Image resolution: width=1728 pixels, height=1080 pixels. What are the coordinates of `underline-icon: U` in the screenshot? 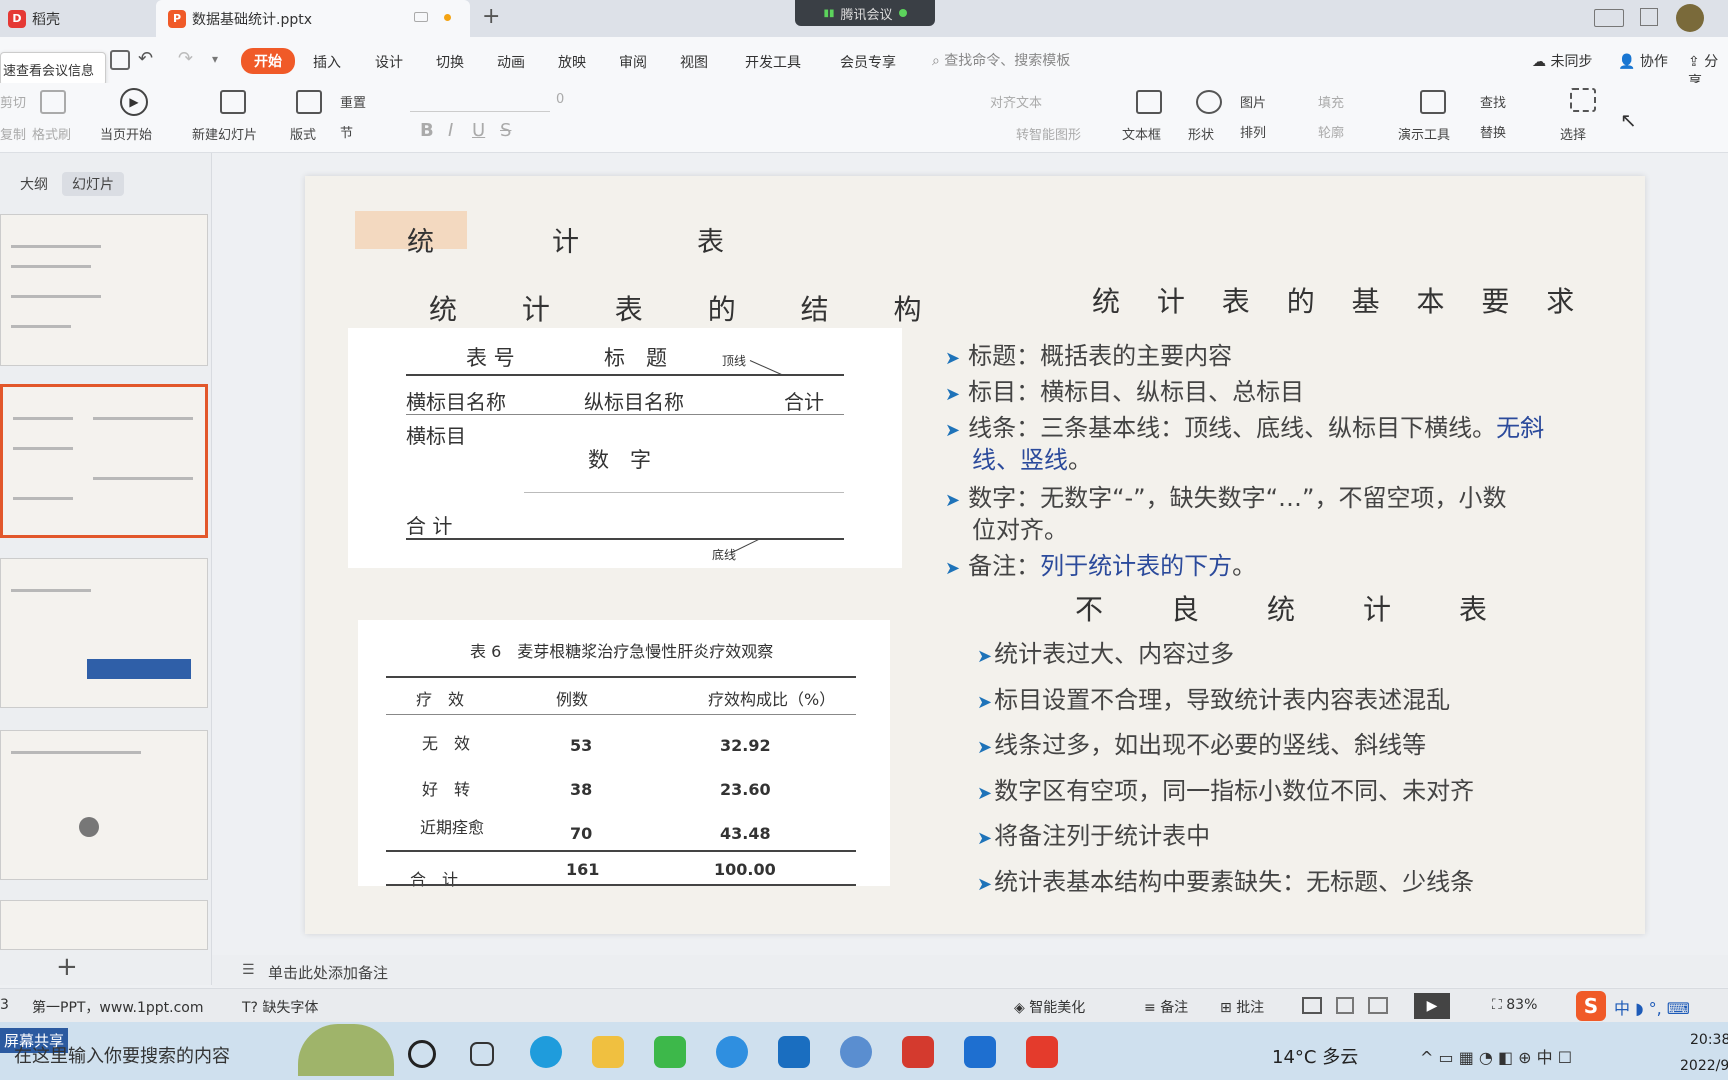 It's located at (478, 130).